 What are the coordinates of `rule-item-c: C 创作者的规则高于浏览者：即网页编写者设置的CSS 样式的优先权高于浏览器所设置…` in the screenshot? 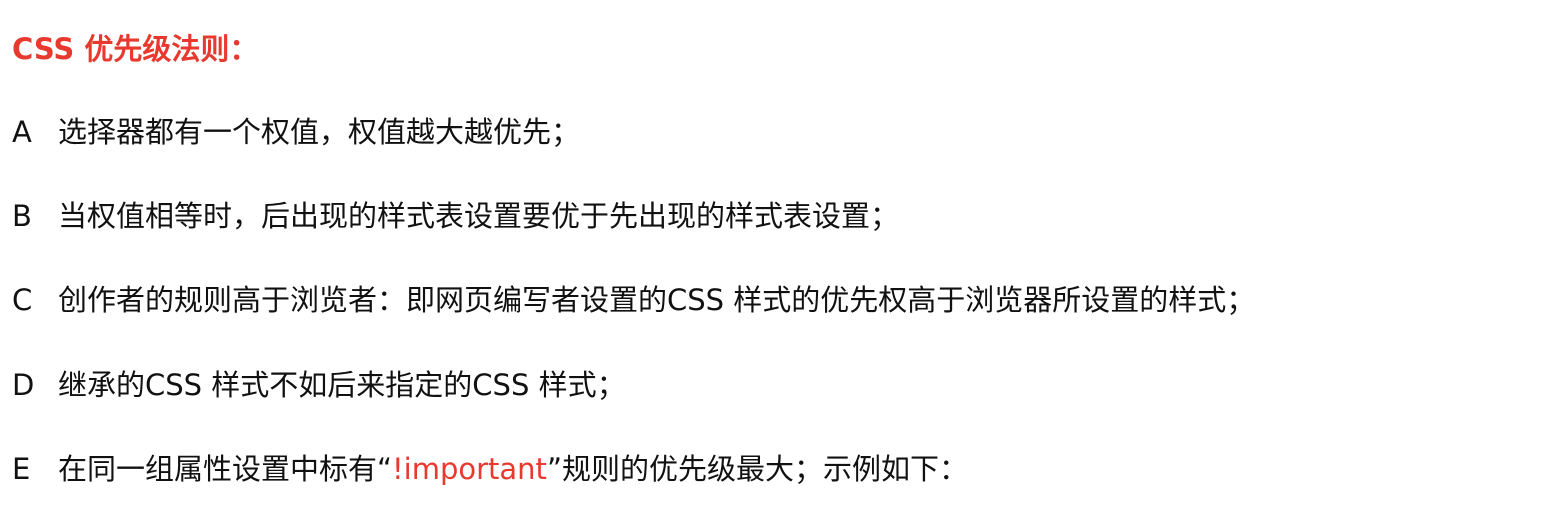 It's located at (633, 300).